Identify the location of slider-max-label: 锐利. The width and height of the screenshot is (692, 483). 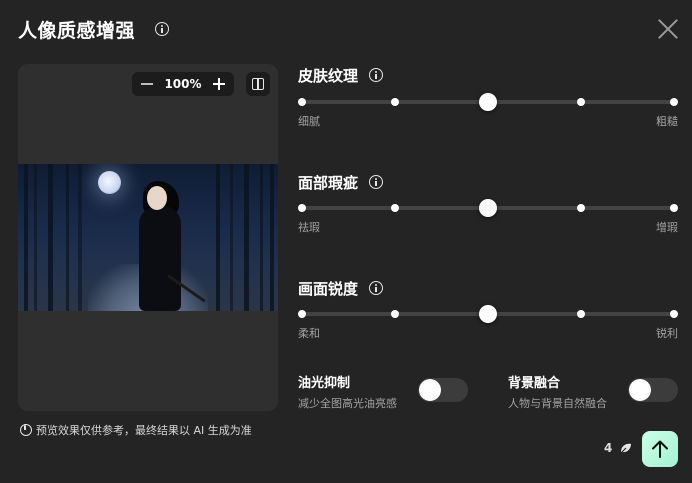
(667, 333).